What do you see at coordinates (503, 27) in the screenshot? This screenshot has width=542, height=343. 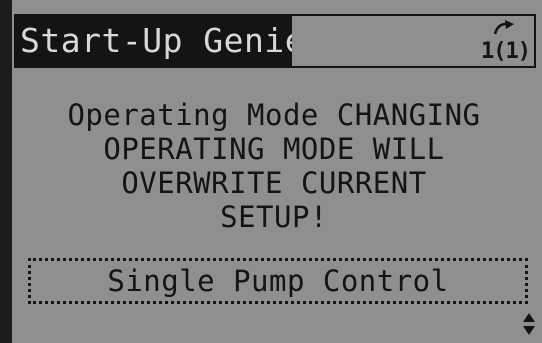 I see `setup-arrow-icon` at bounding box center [503, 27].